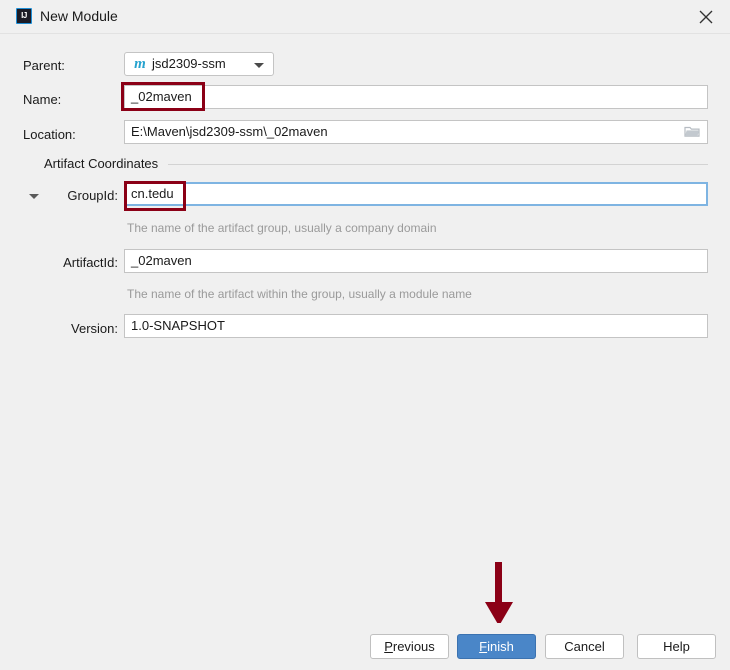 The image size is (730, 670). Describe the element at coordinates (42, 99) in the screenshot. I see `name-label: Name:` at that location.